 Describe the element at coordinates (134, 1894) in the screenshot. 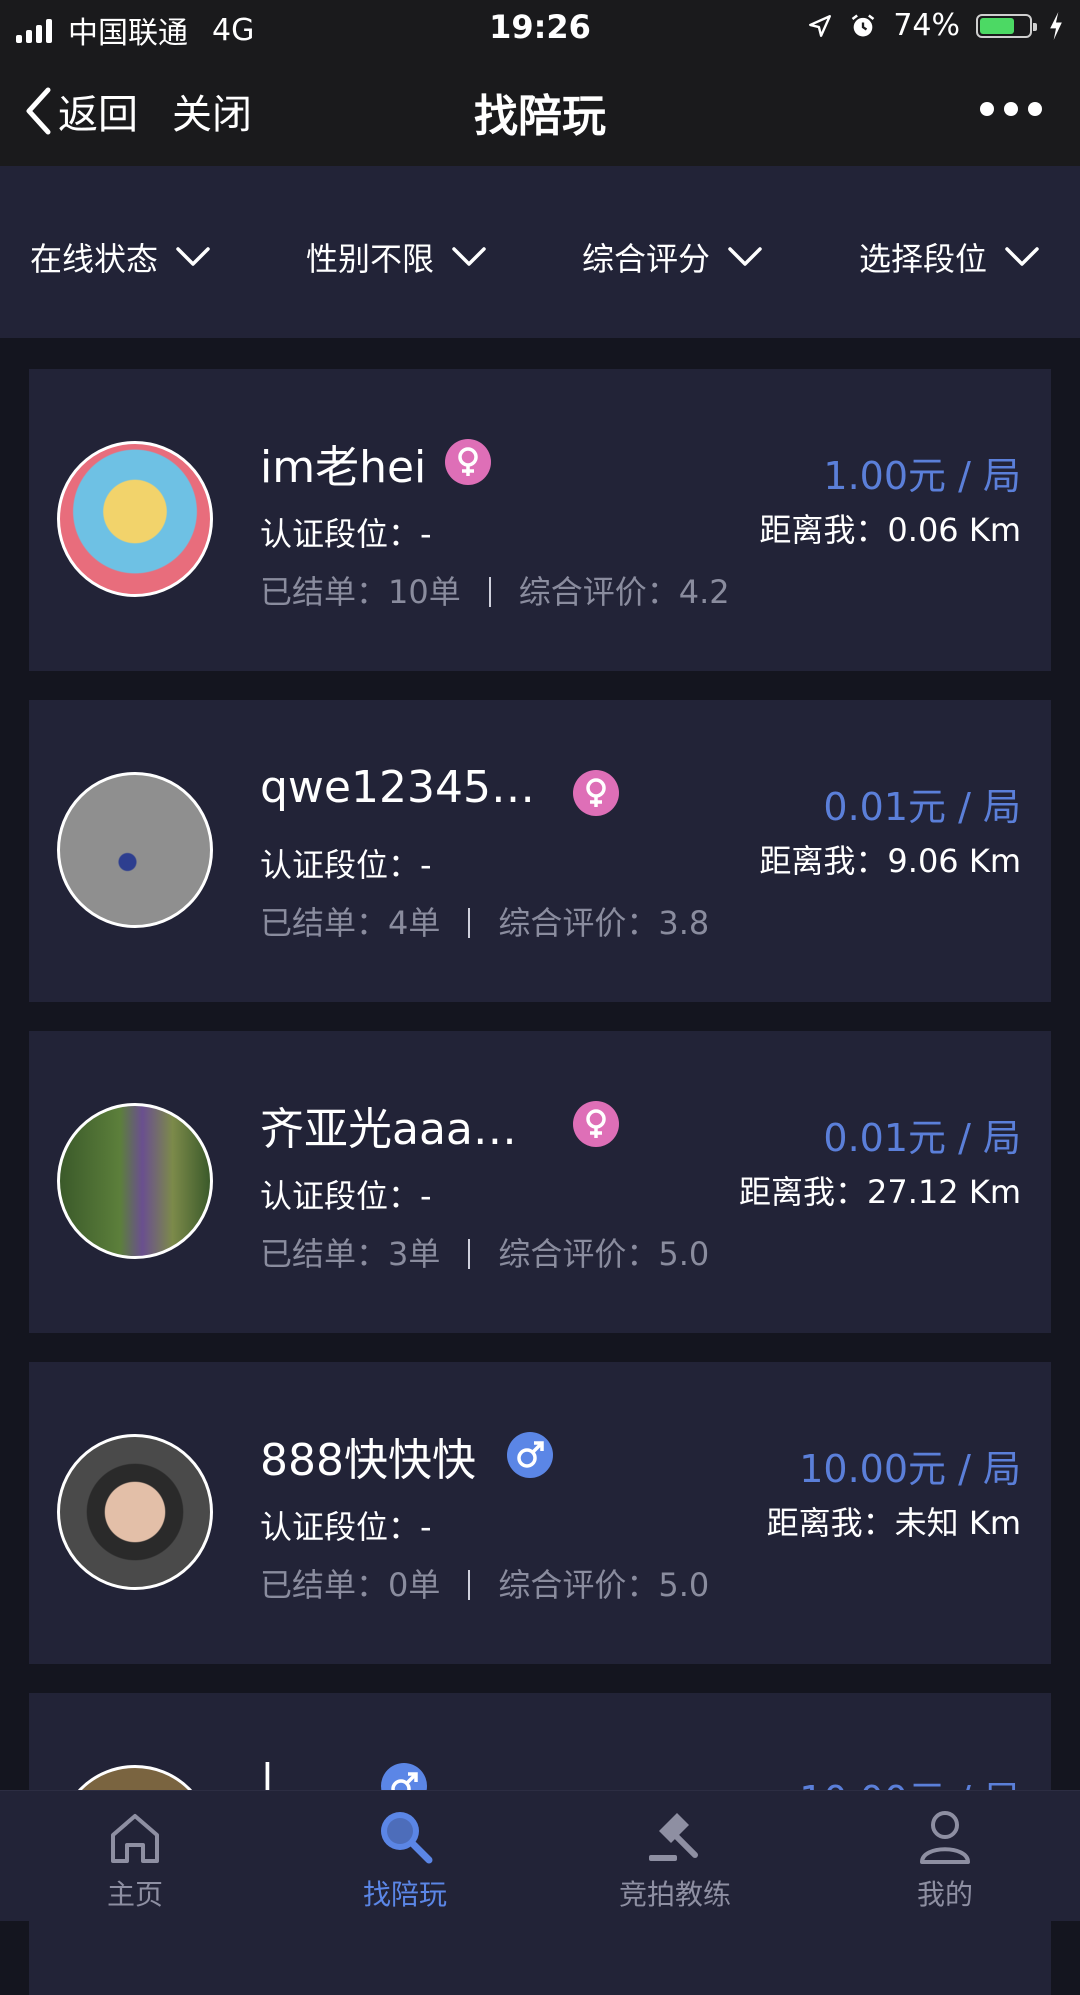

I see `tab-label: 主页` at that location.